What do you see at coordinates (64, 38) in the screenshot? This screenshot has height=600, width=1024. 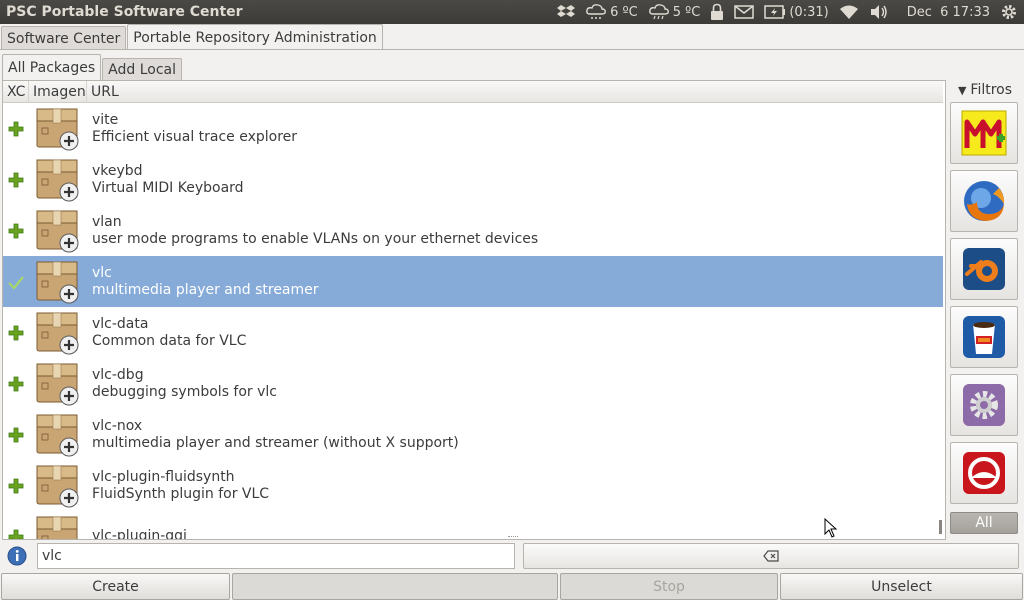 I see `tab-software-center: Software Center` at bounding box center [64, 38].